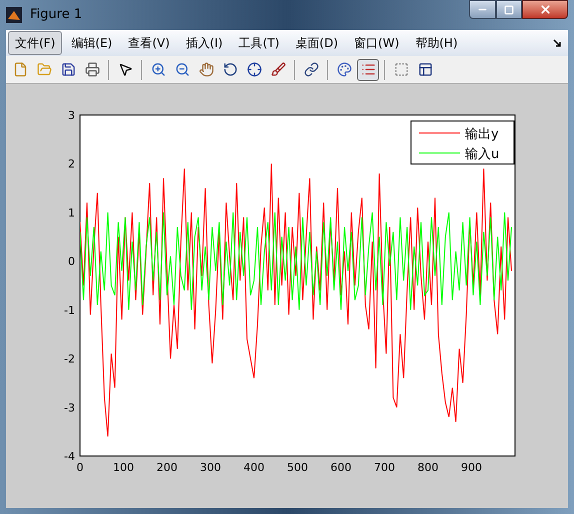  Describe the element at coordinates (167, 467) in the screenshot. I see `x-tick-label: 200` at that location.